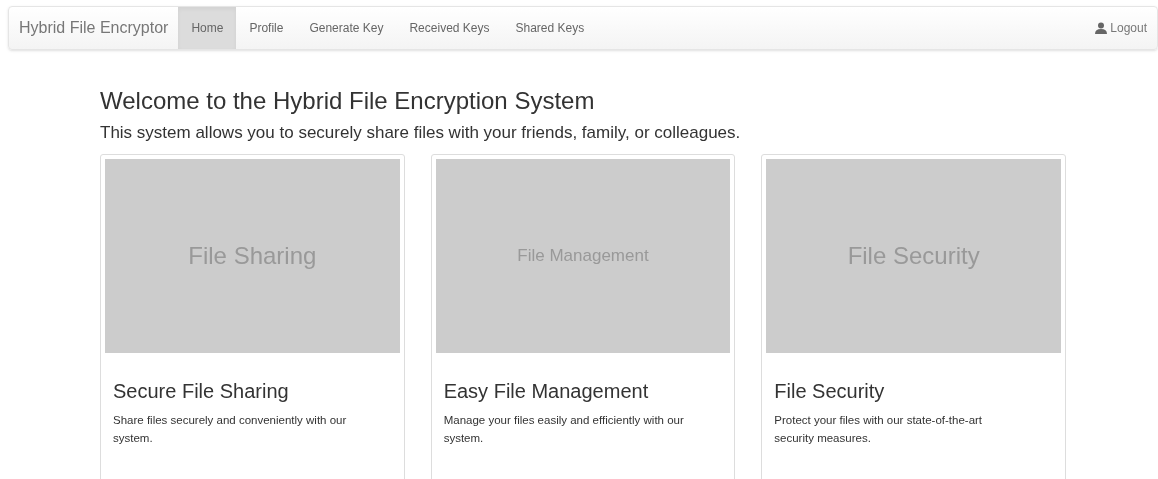  What do you see at coordinates (230, 429) in the screenshot?
I see `card-text: Share files securely and conveniently with our system.` at bounding box center [230, 429].